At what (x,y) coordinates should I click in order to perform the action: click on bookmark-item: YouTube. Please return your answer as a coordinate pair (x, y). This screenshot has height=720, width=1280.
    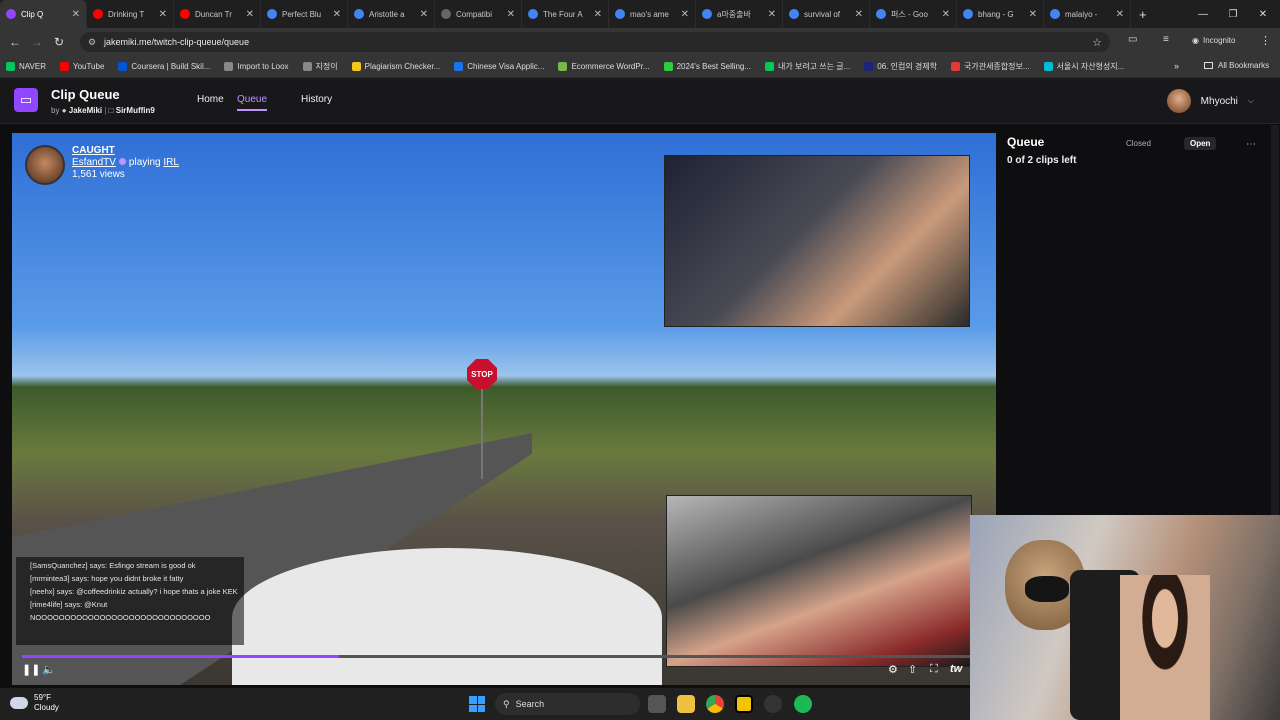
    Looking at the image, I should click on (82, 66).